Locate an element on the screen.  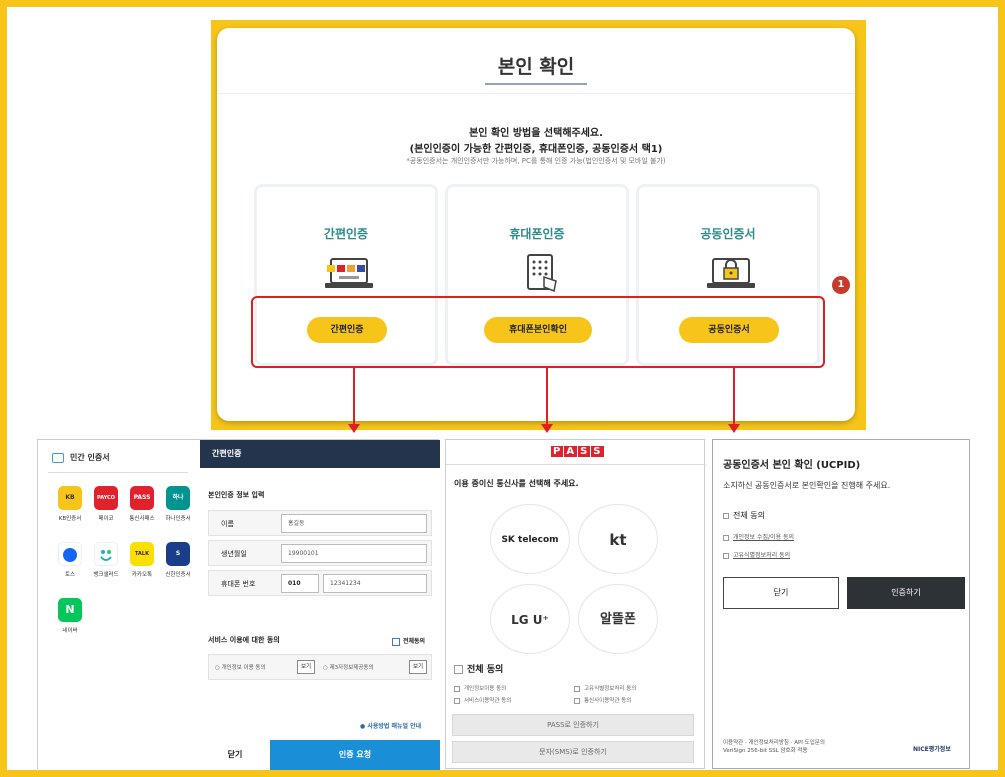
agree-item-label: 제3자정보제공동의 is located at coordinates (351, 668).